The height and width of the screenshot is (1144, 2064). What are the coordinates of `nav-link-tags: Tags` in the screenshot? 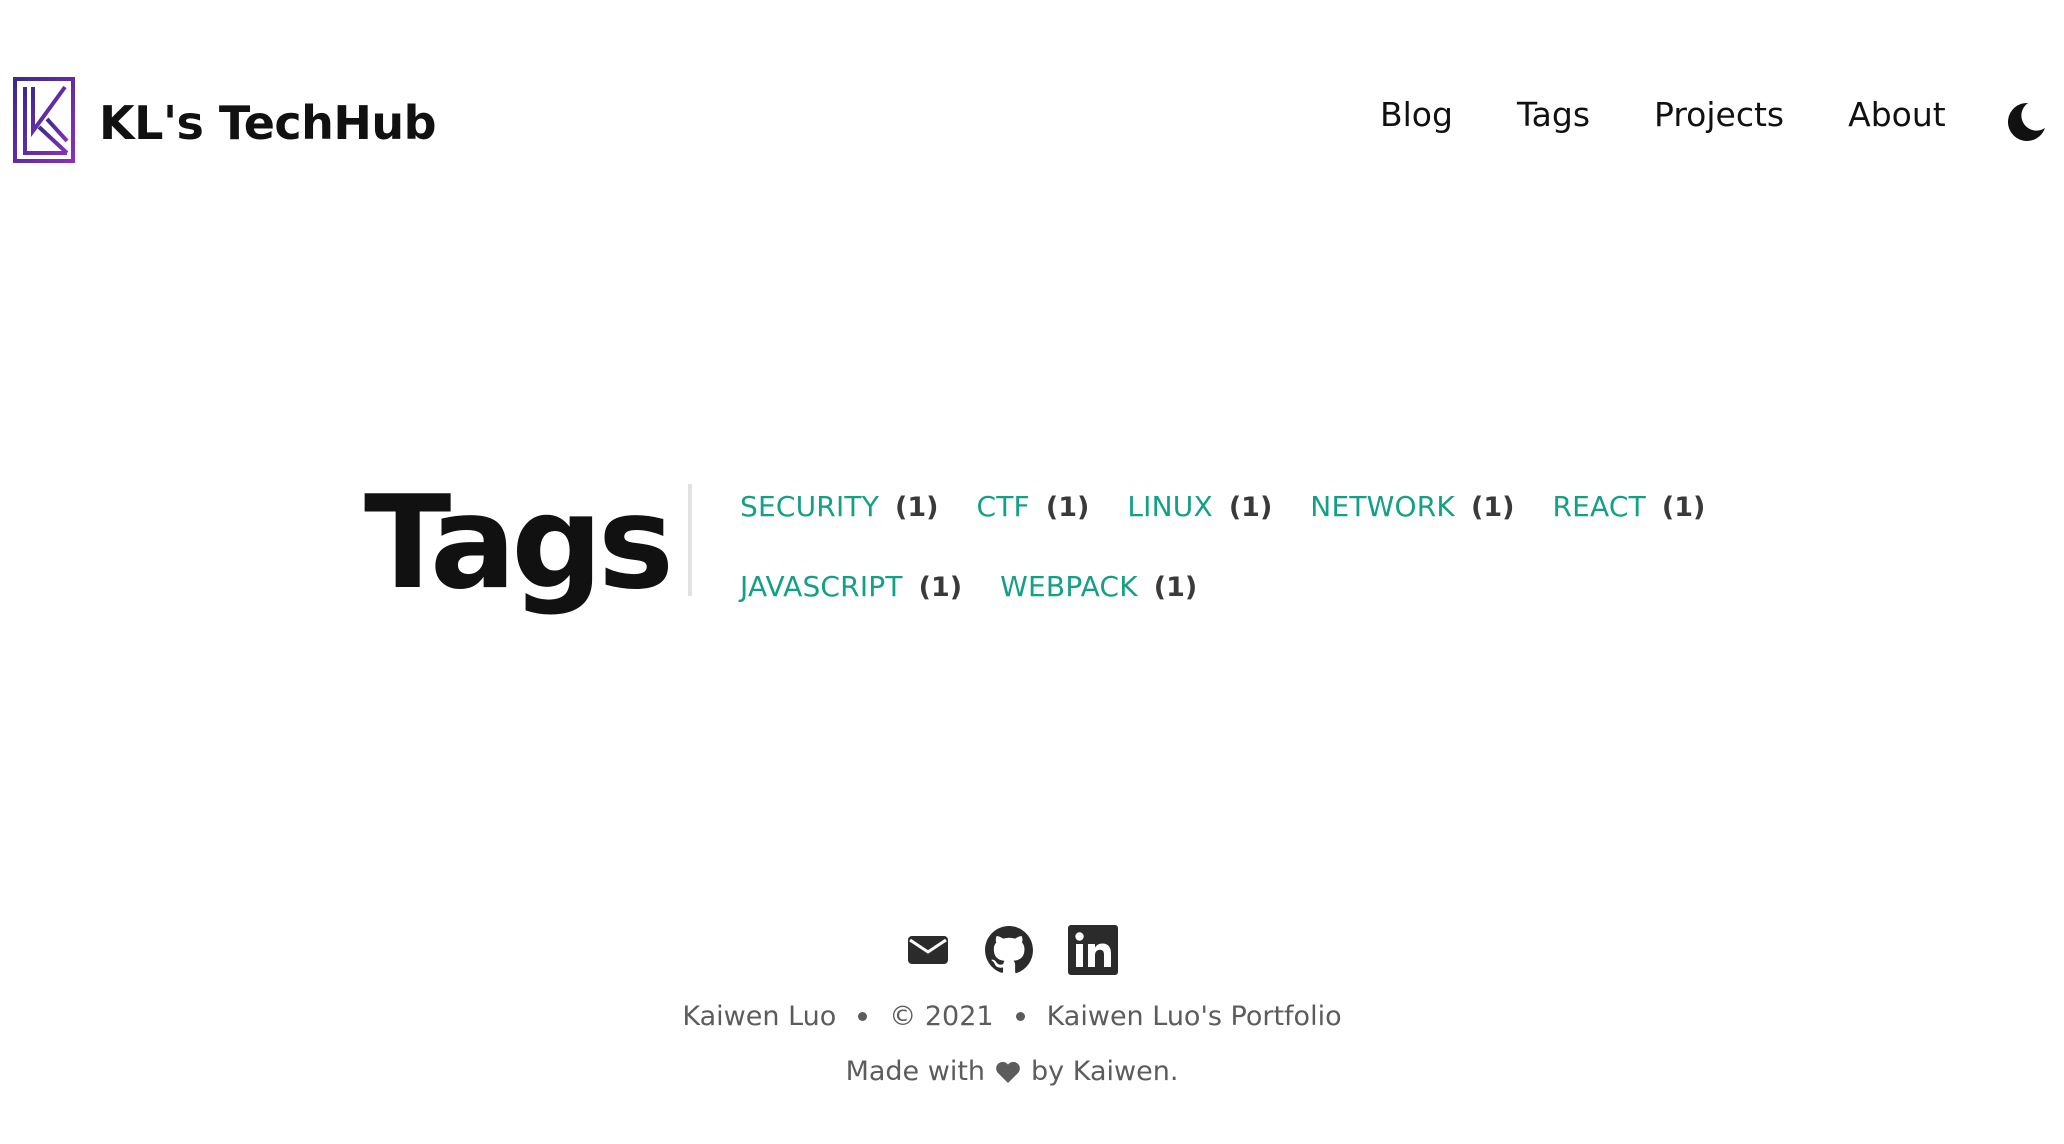 It's located at (1553, 114).